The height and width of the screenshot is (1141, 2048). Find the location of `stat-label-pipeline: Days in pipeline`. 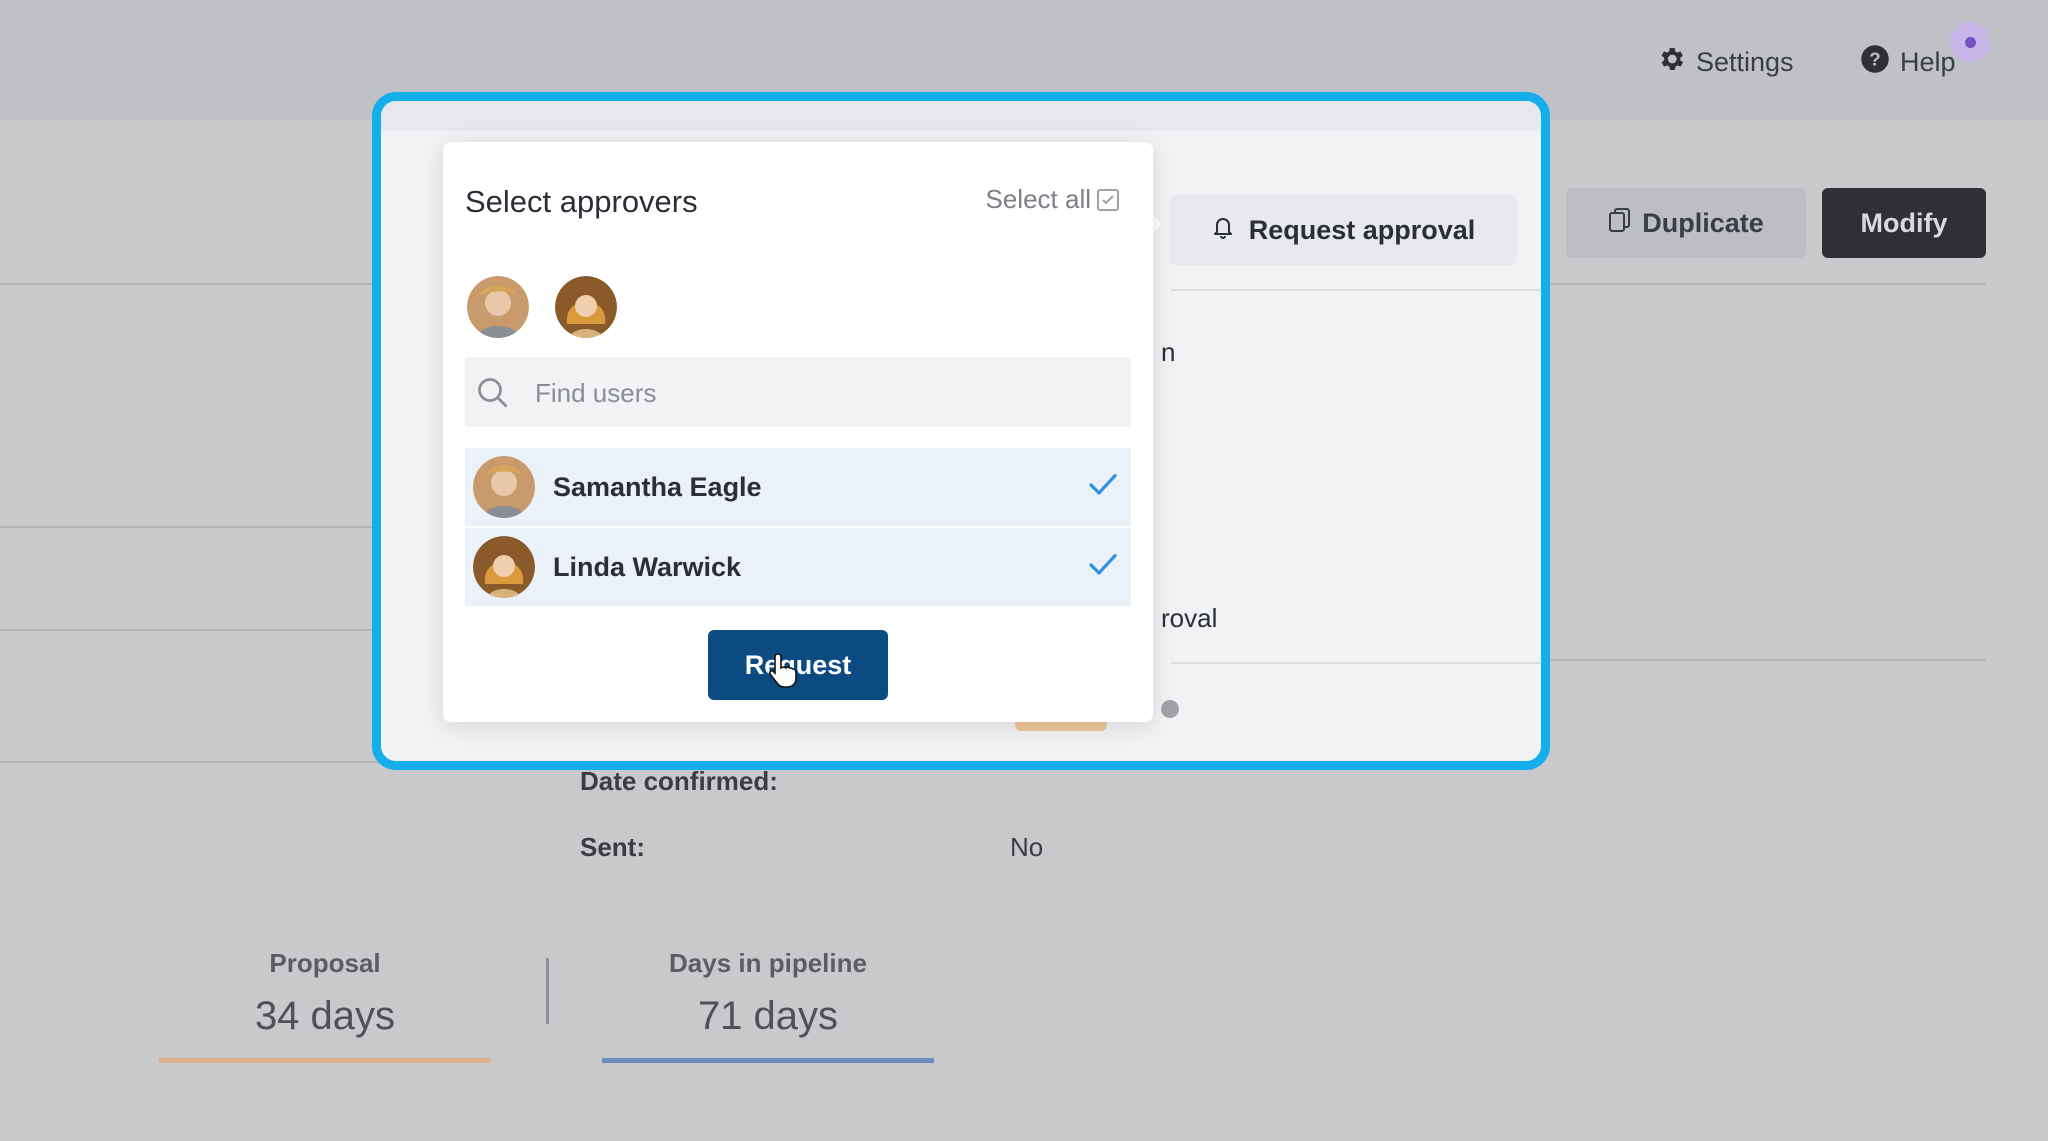

stat-label-pipeline: Days in pipeline is located at coordinates (768, 963).